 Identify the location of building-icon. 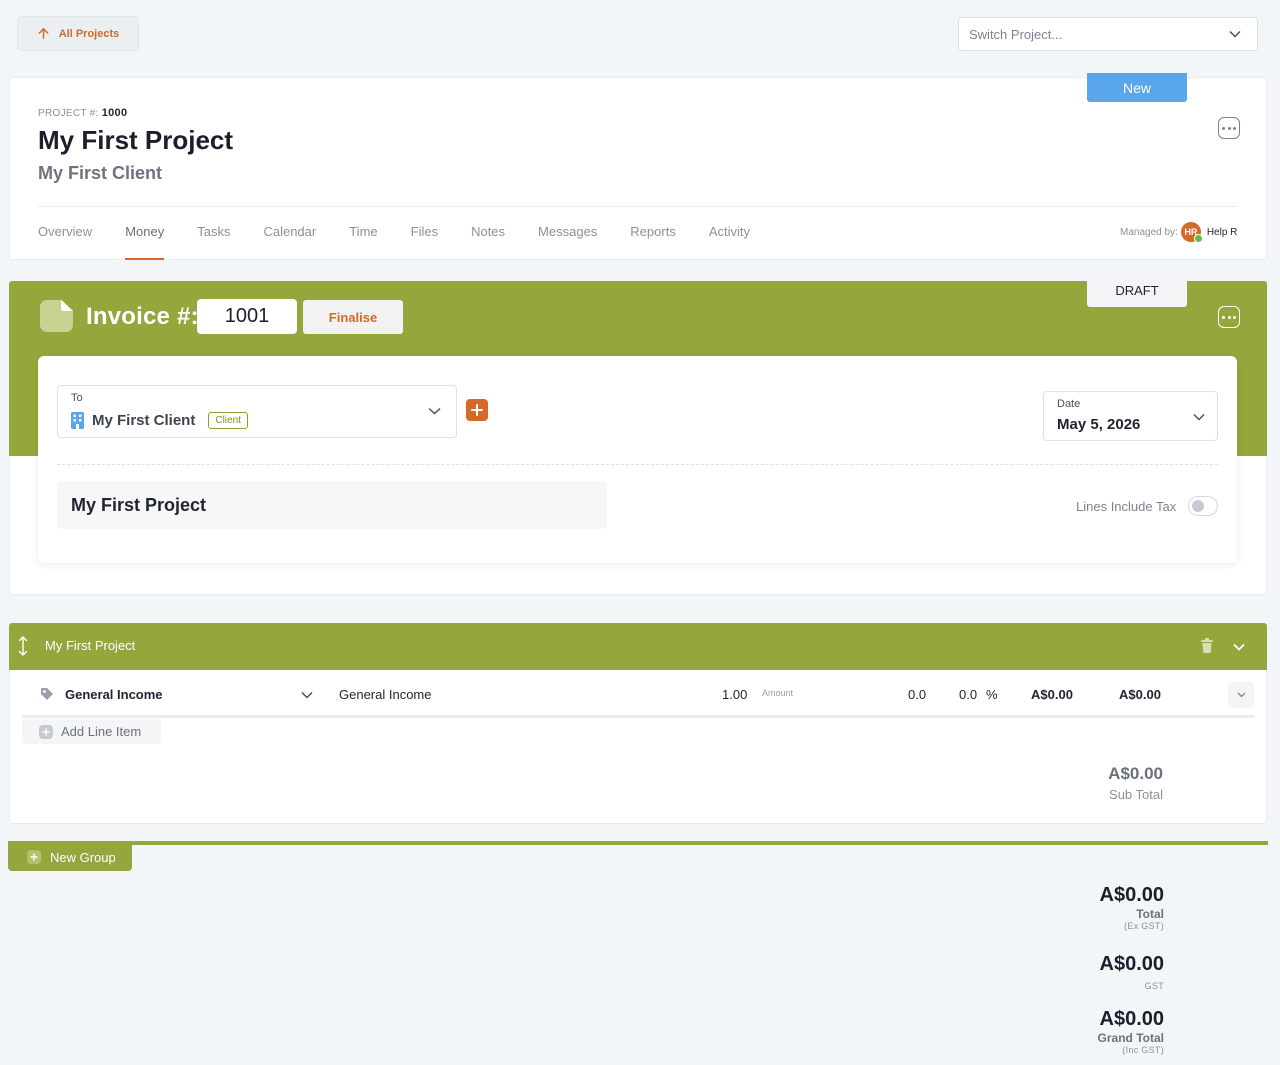
(77, 420).